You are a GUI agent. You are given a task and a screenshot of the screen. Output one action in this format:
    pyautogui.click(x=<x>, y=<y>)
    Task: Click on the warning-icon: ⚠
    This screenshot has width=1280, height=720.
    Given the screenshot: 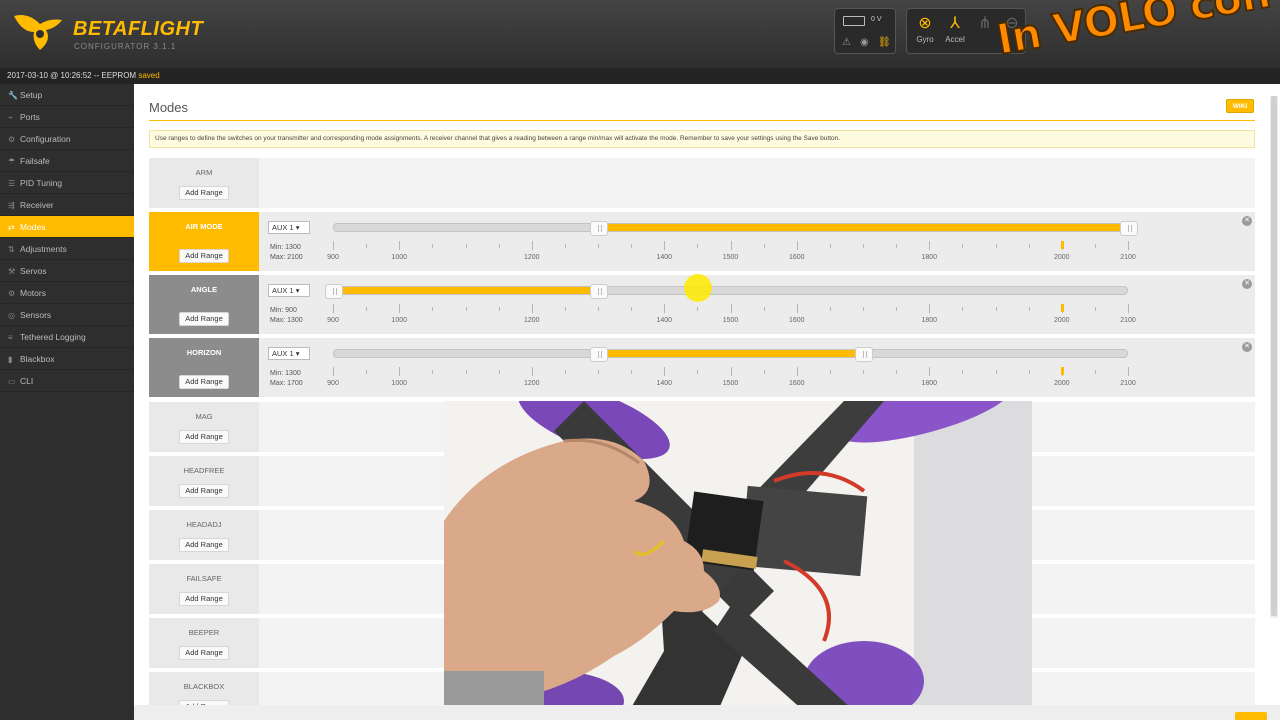 What is the action you would take?
    pyautogui.click(x=846, y=42)
    